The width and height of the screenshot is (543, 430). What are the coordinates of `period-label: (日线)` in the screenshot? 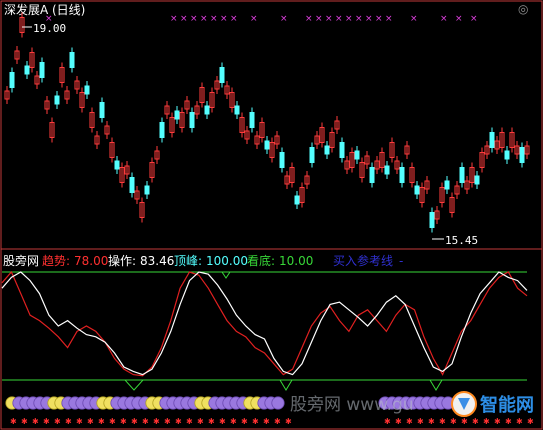 It's located at (68, 10).